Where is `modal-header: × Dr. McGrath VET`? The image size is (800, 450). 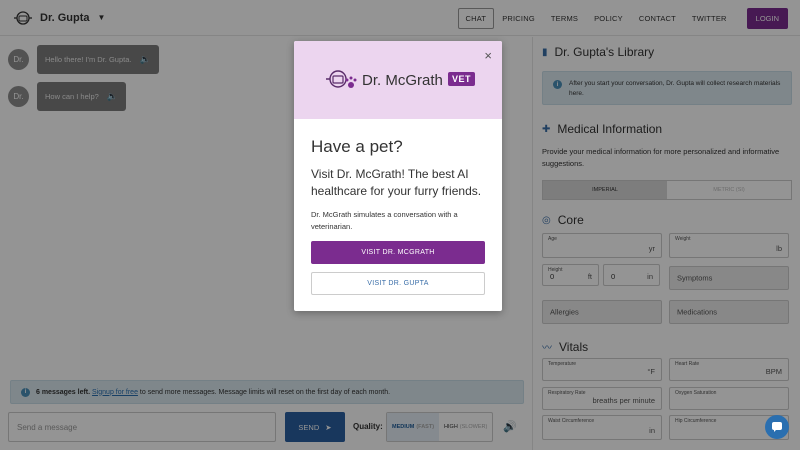
modal-header: × Dr. McGrath VET is located at coordinates (398, 80).